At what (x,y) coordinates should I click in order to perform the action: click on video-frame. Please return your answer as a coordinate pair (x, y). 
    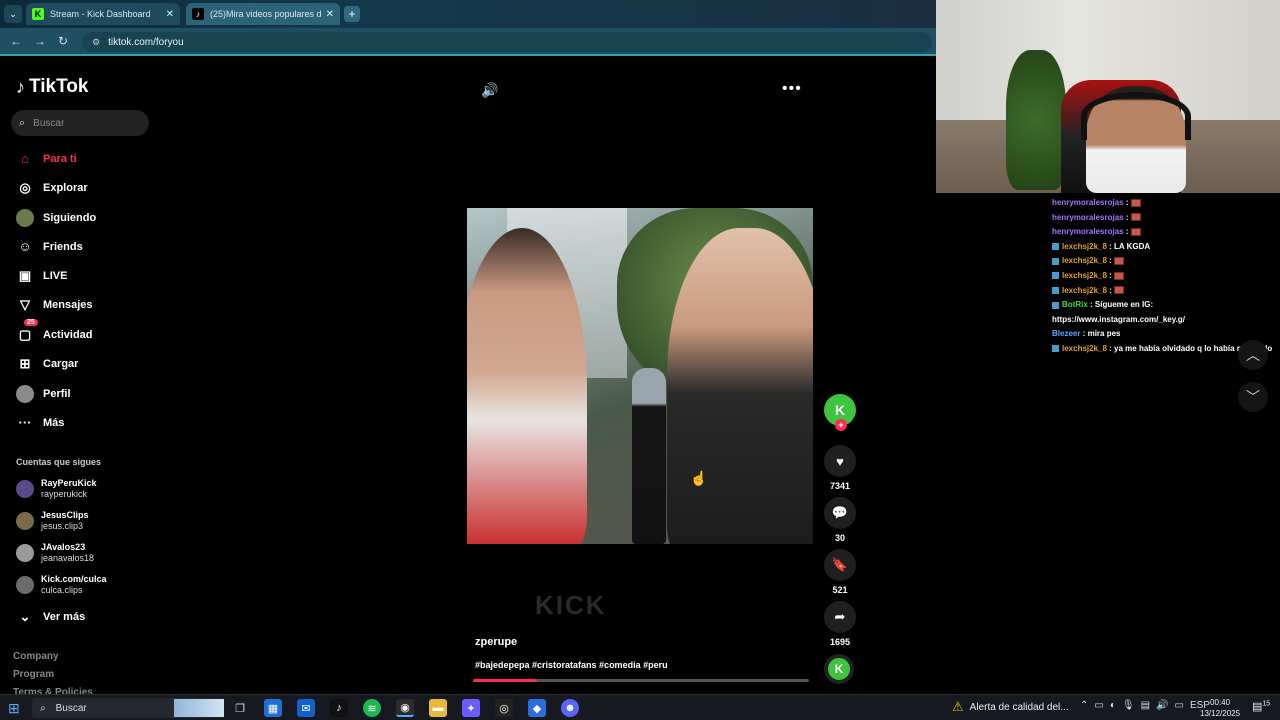
    Looking at the image, I should click on (640, 376).